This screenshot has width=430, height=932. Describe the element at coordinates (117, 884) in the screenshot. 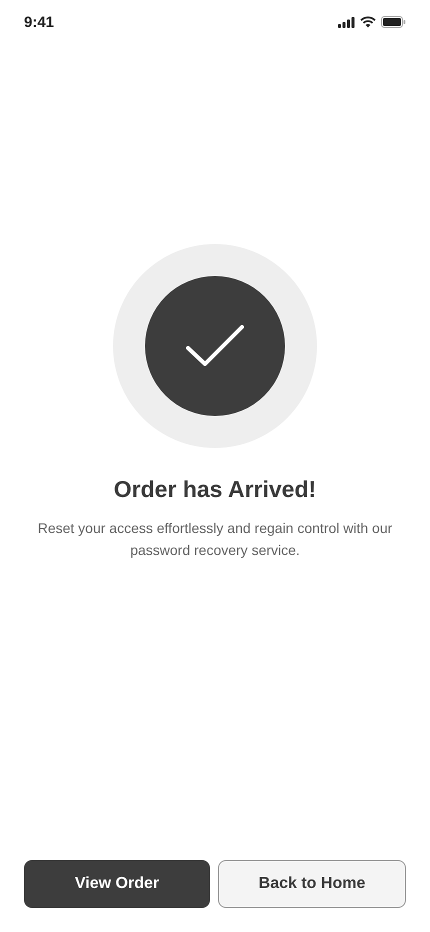

I see `view-order-button: View Order` at that location.